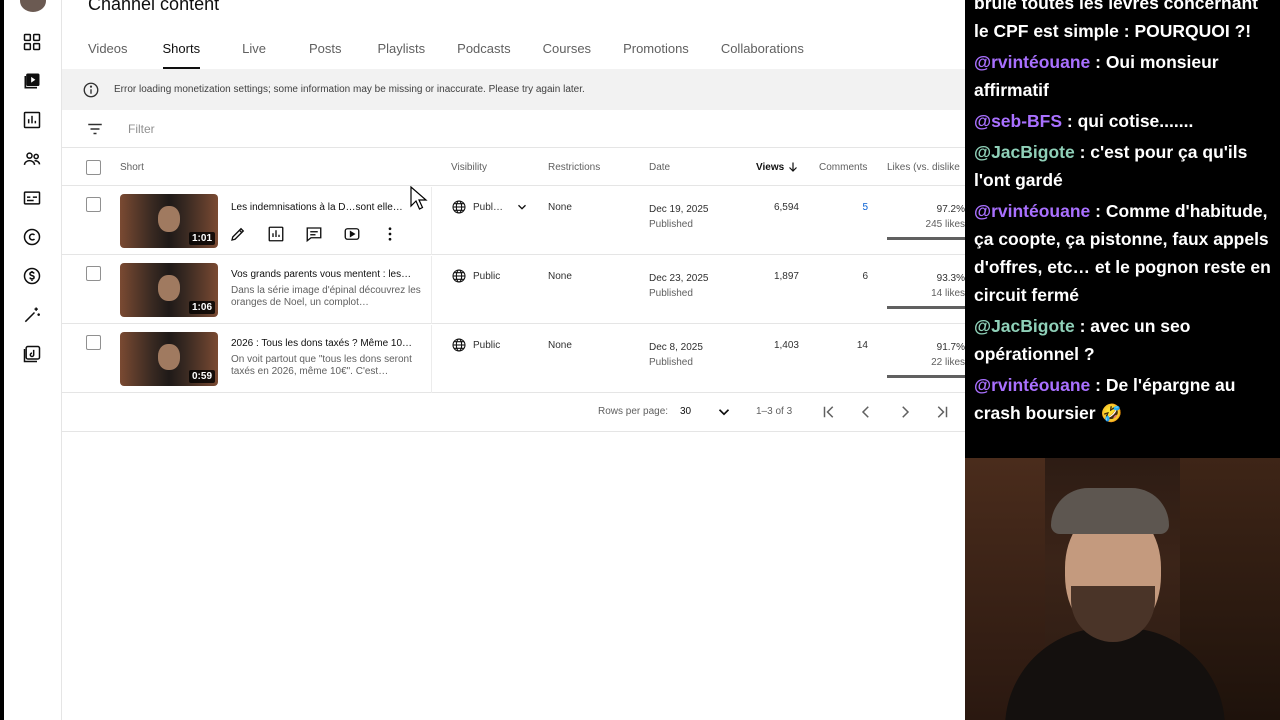 This screenshot has height=720, width=1280. What do you see at coordinates (248, 234) in the screenshot?
I see `edit-button` at bounding box center [248, 234].